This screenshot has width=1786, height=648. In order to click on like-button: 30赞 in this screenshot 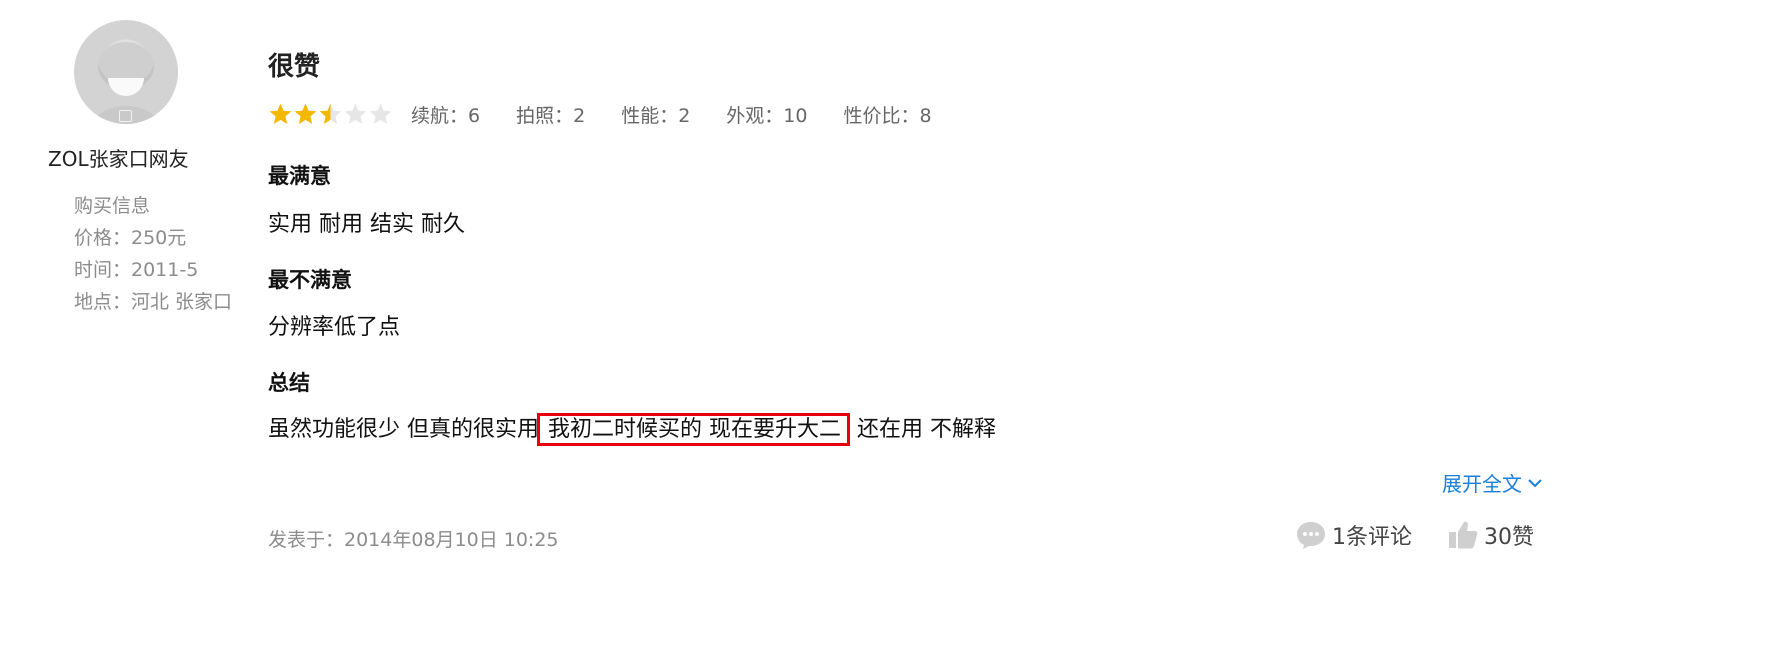, I will do `click(1490, 535)`.